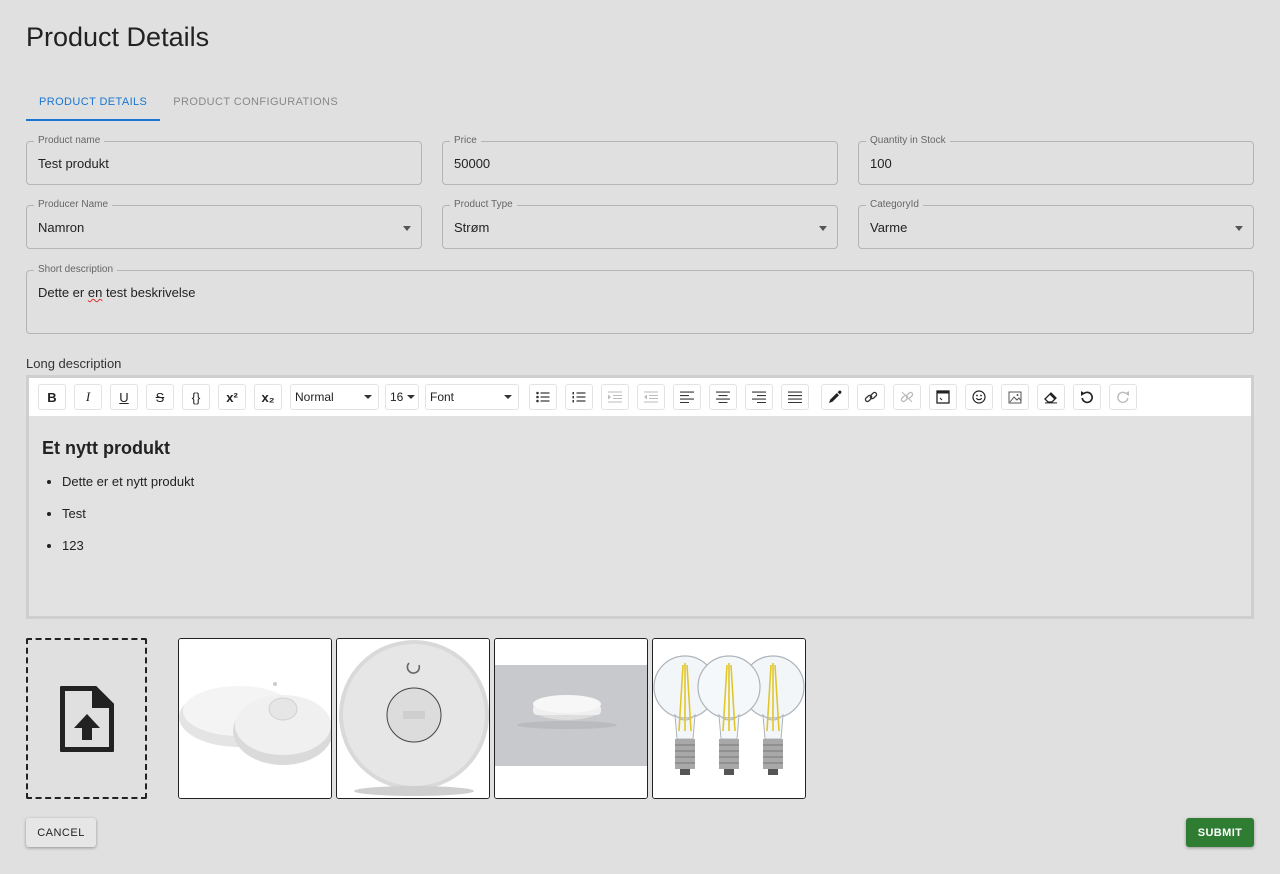 The width and height of the screenshot is (1280, 874). I want to click on underline-button: U, so click(124, 397).